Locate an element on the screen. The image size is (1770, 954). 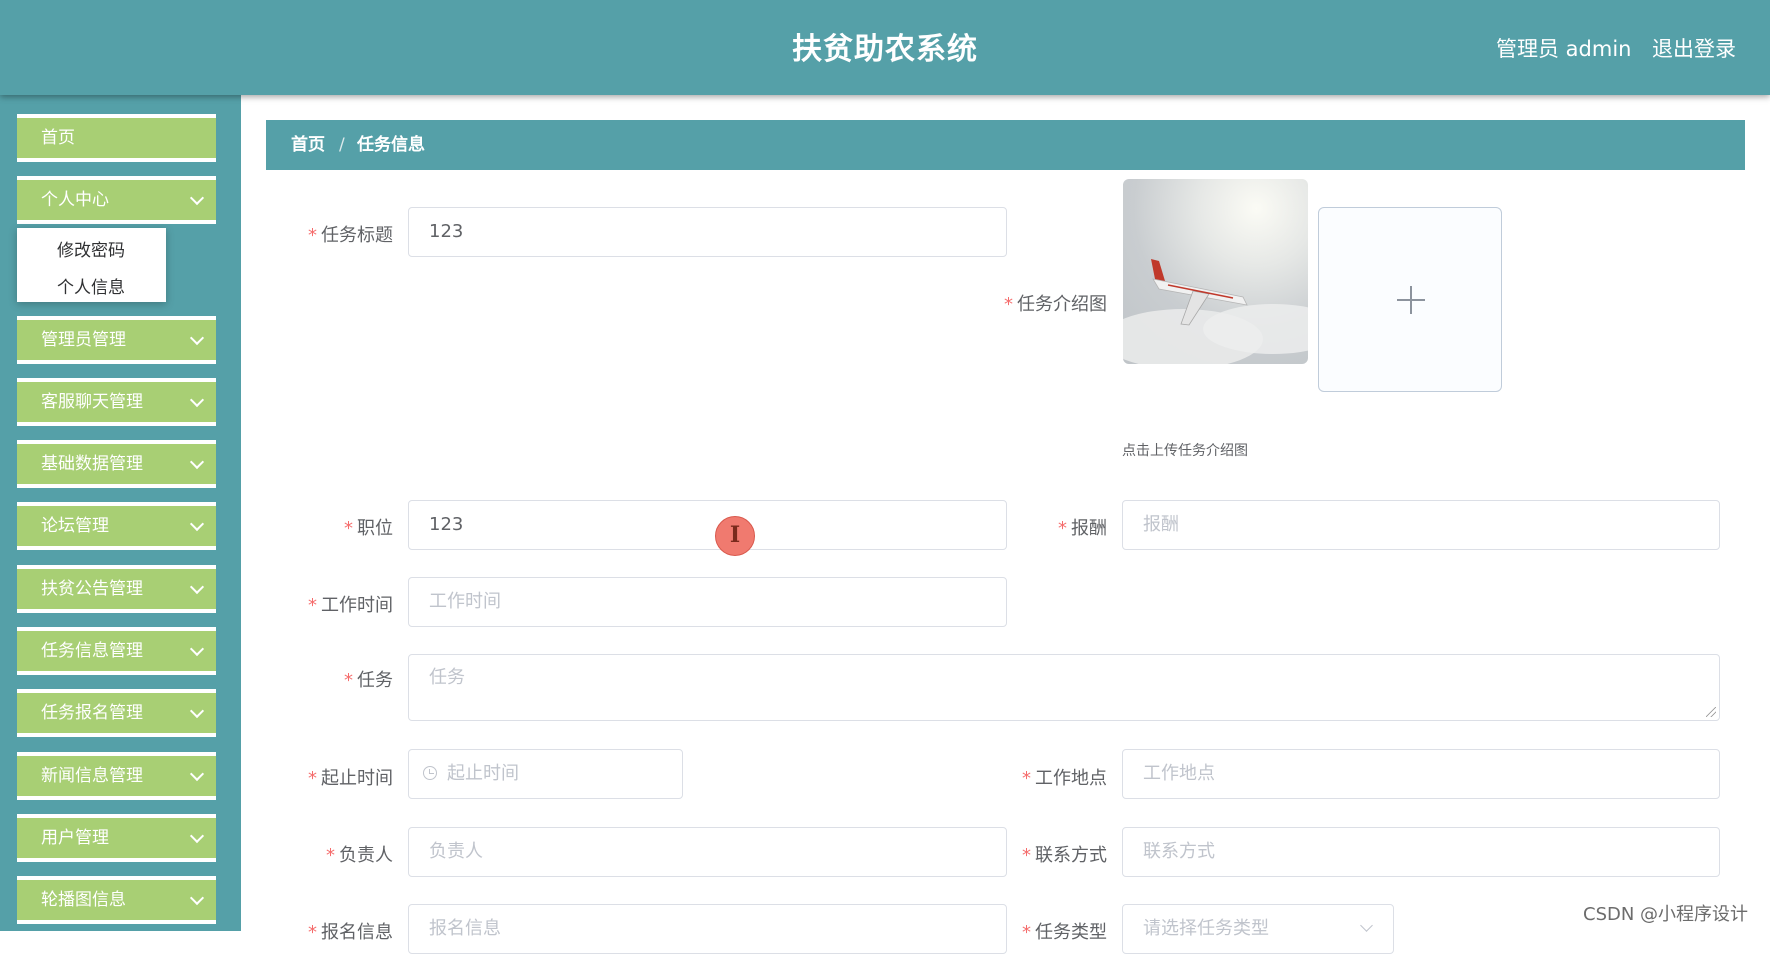
date-range-placeholder: 起止时间 is located at coordinates (483, 773).